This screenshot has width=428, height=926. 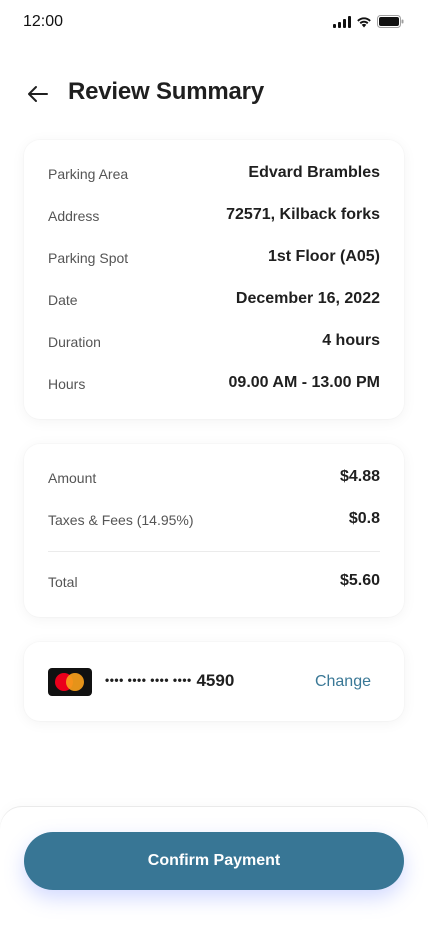 I want to click on amount-value: $4.88, so click(x=359, y=476).